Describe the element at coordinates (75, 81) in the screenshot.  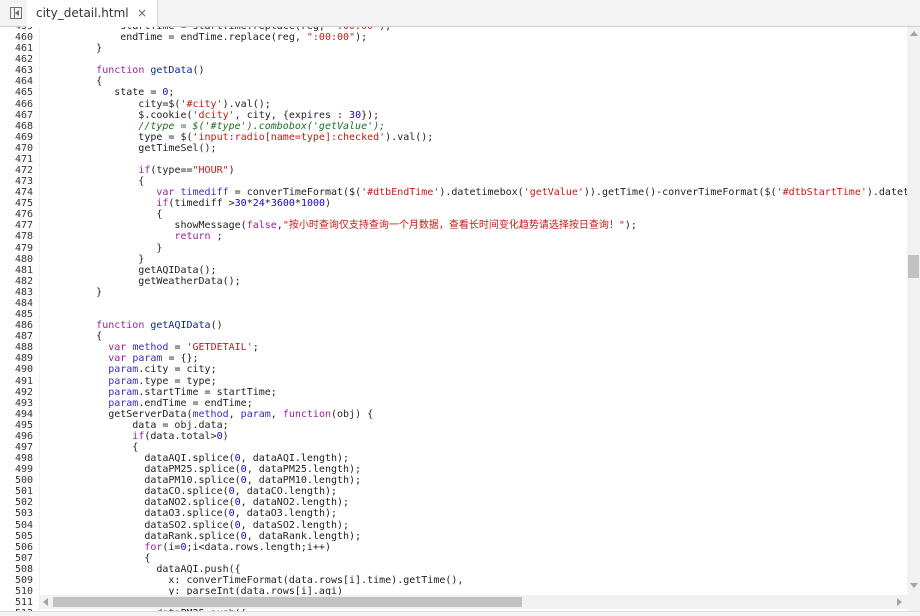
I see `line-code: {` at that location.